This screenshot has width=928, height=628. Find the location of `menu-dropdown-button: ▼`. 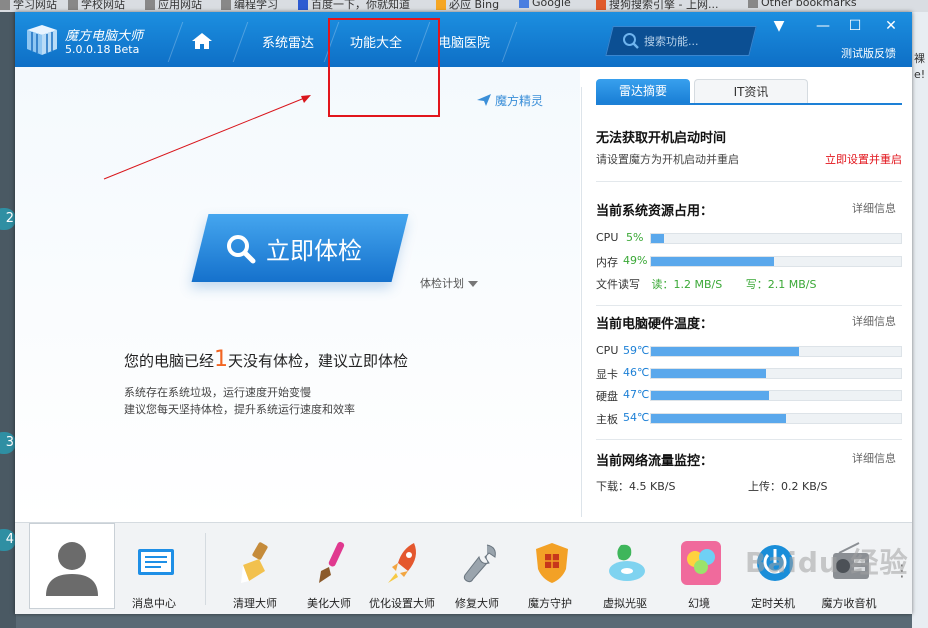

menu-dropdown-button: ▼ is located at coordinates (779, 26).